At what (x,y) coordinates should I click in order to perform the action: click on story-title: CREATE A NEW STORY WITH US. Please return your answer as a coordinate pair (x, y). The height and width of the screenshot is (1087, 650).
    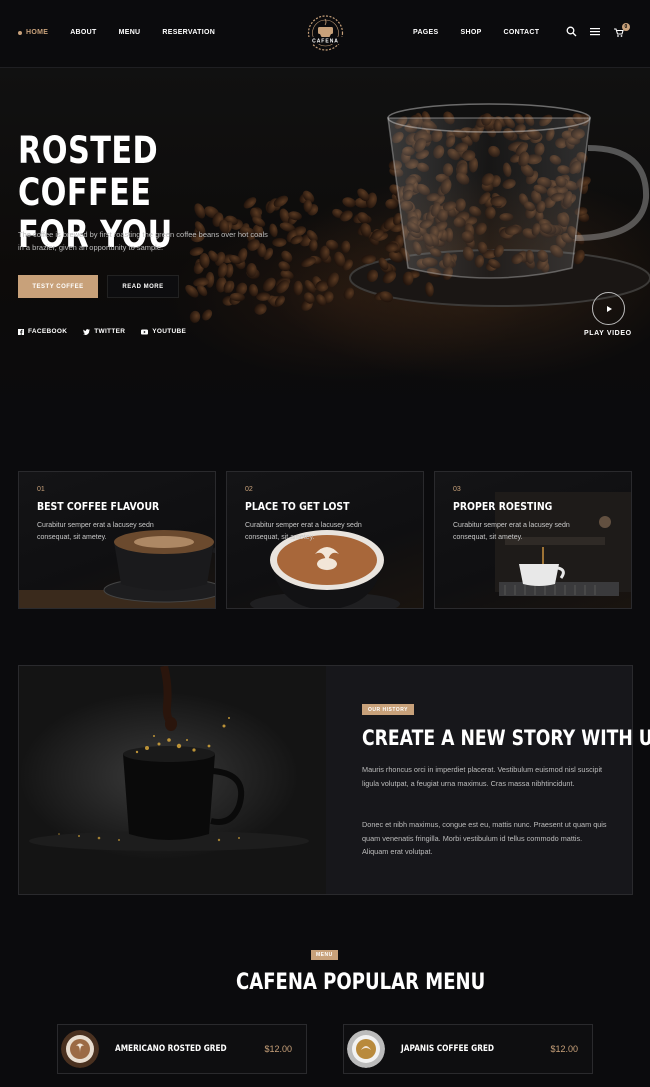
    Looking at the image, I should click on (506, 738).